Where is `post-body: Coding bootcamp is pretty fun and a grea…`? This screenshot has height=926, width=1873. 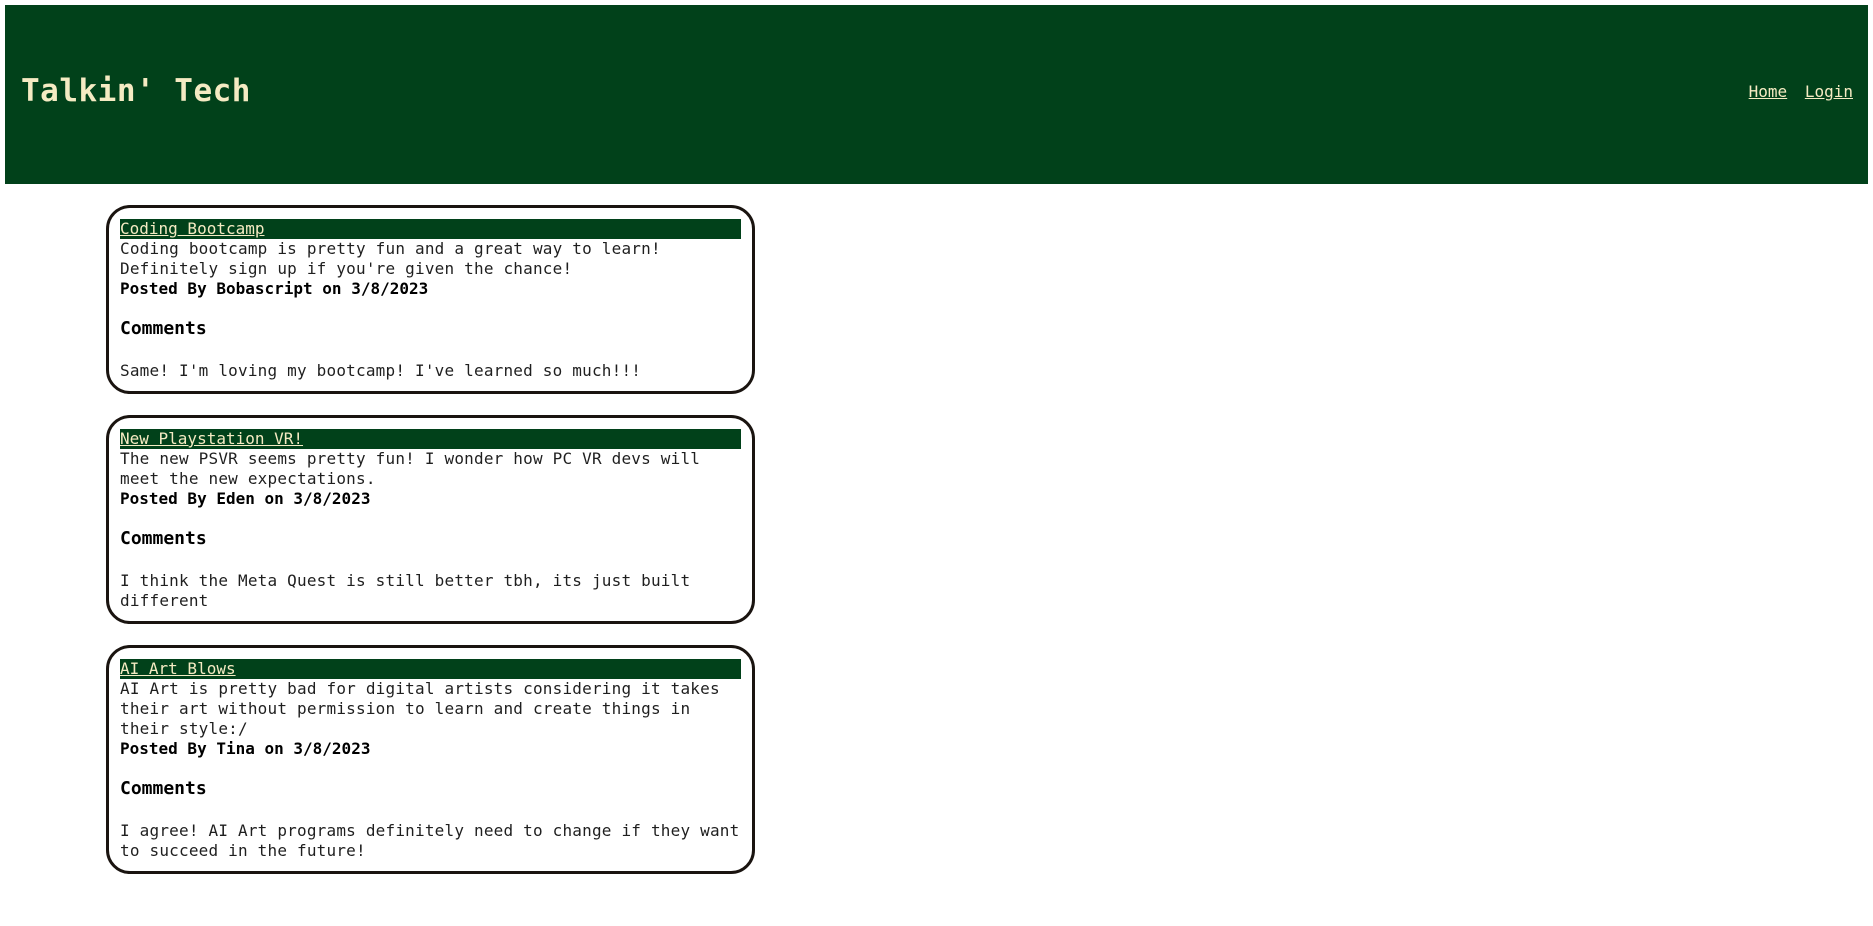
post-body: Coding bootcamp is pretty fun and a grea… is located at coordinates (390, 258).